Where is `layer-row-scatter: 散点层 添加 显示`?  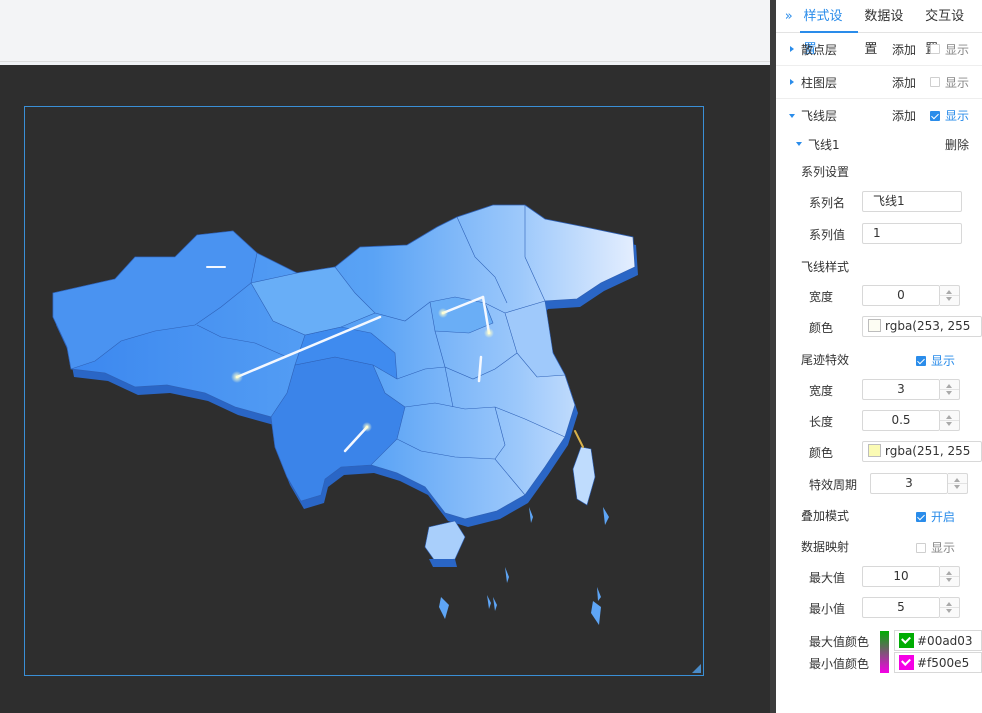
layer-row-scatter: 散点层 添加 显示 is located at coordinates (879, 49).